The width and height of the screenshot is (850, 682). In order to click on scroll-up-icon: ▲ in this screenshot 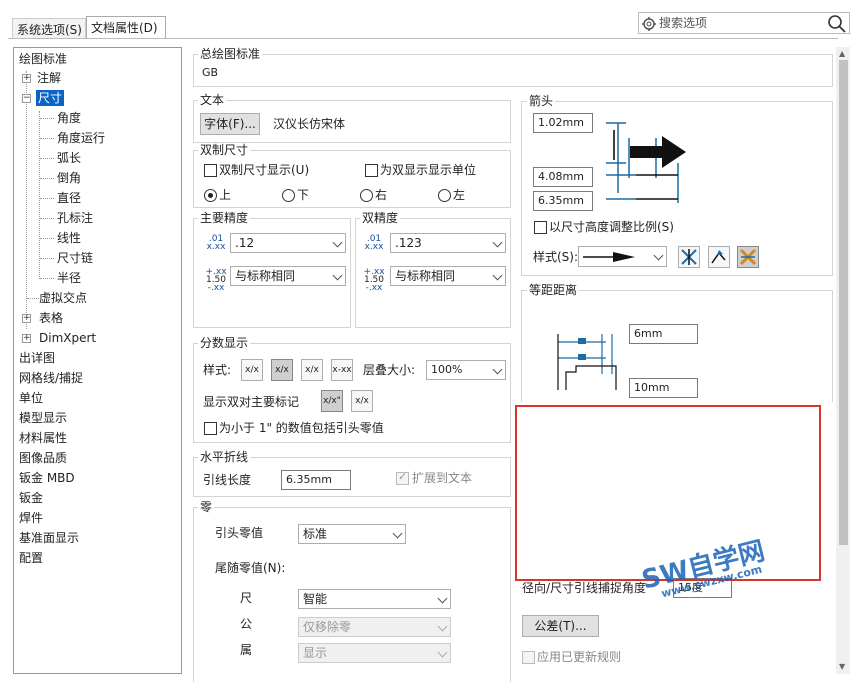, I will do `click(842, 53)`.